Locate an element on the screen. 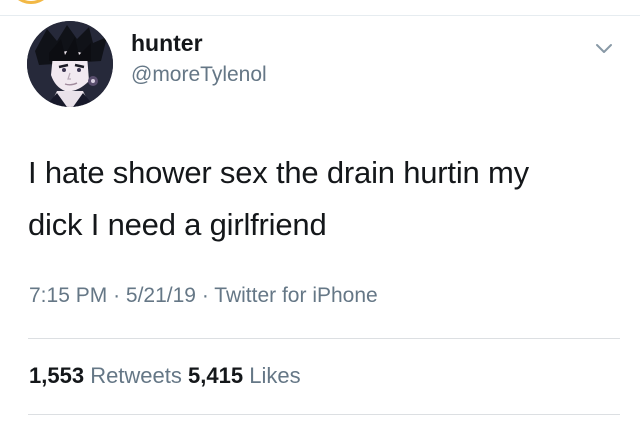 The width and height of the screenshot is (640, 429). tweet-date: 5/21/19 is located at coordinates (161, 295).